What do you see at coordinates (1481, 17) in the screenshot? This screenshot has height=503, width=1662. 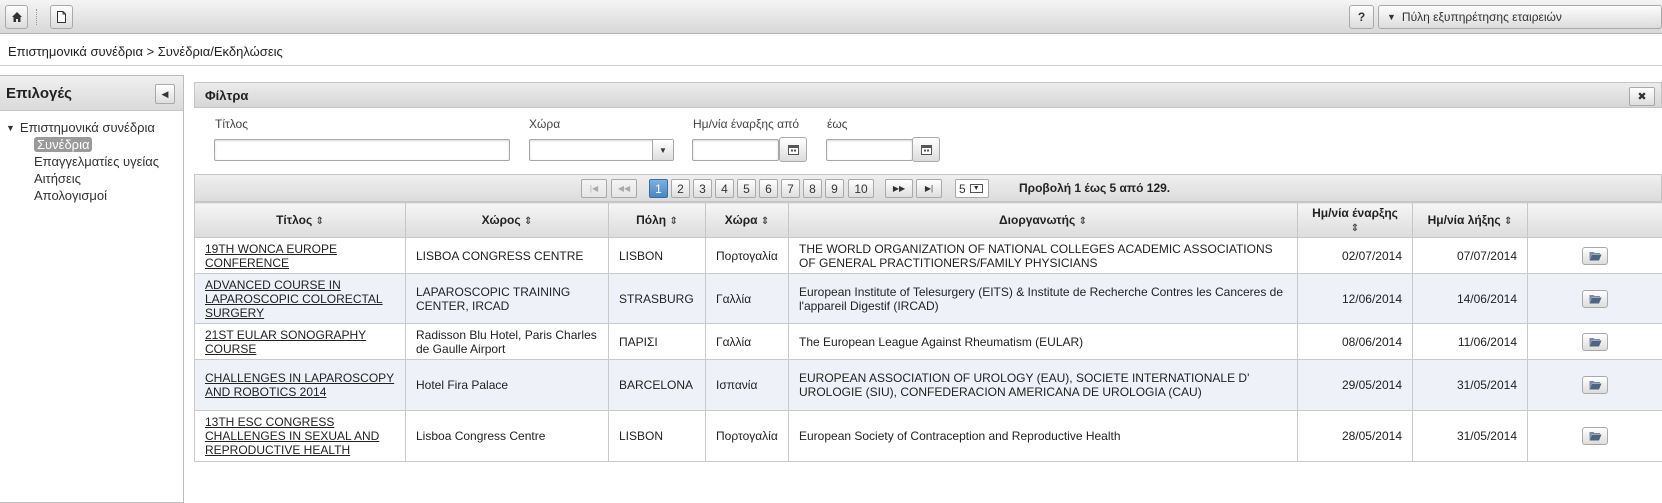 I see `portal-menu-label: Πύλη εξυπηρέτησης εταιρειών` at bounding box center [1481, 17].